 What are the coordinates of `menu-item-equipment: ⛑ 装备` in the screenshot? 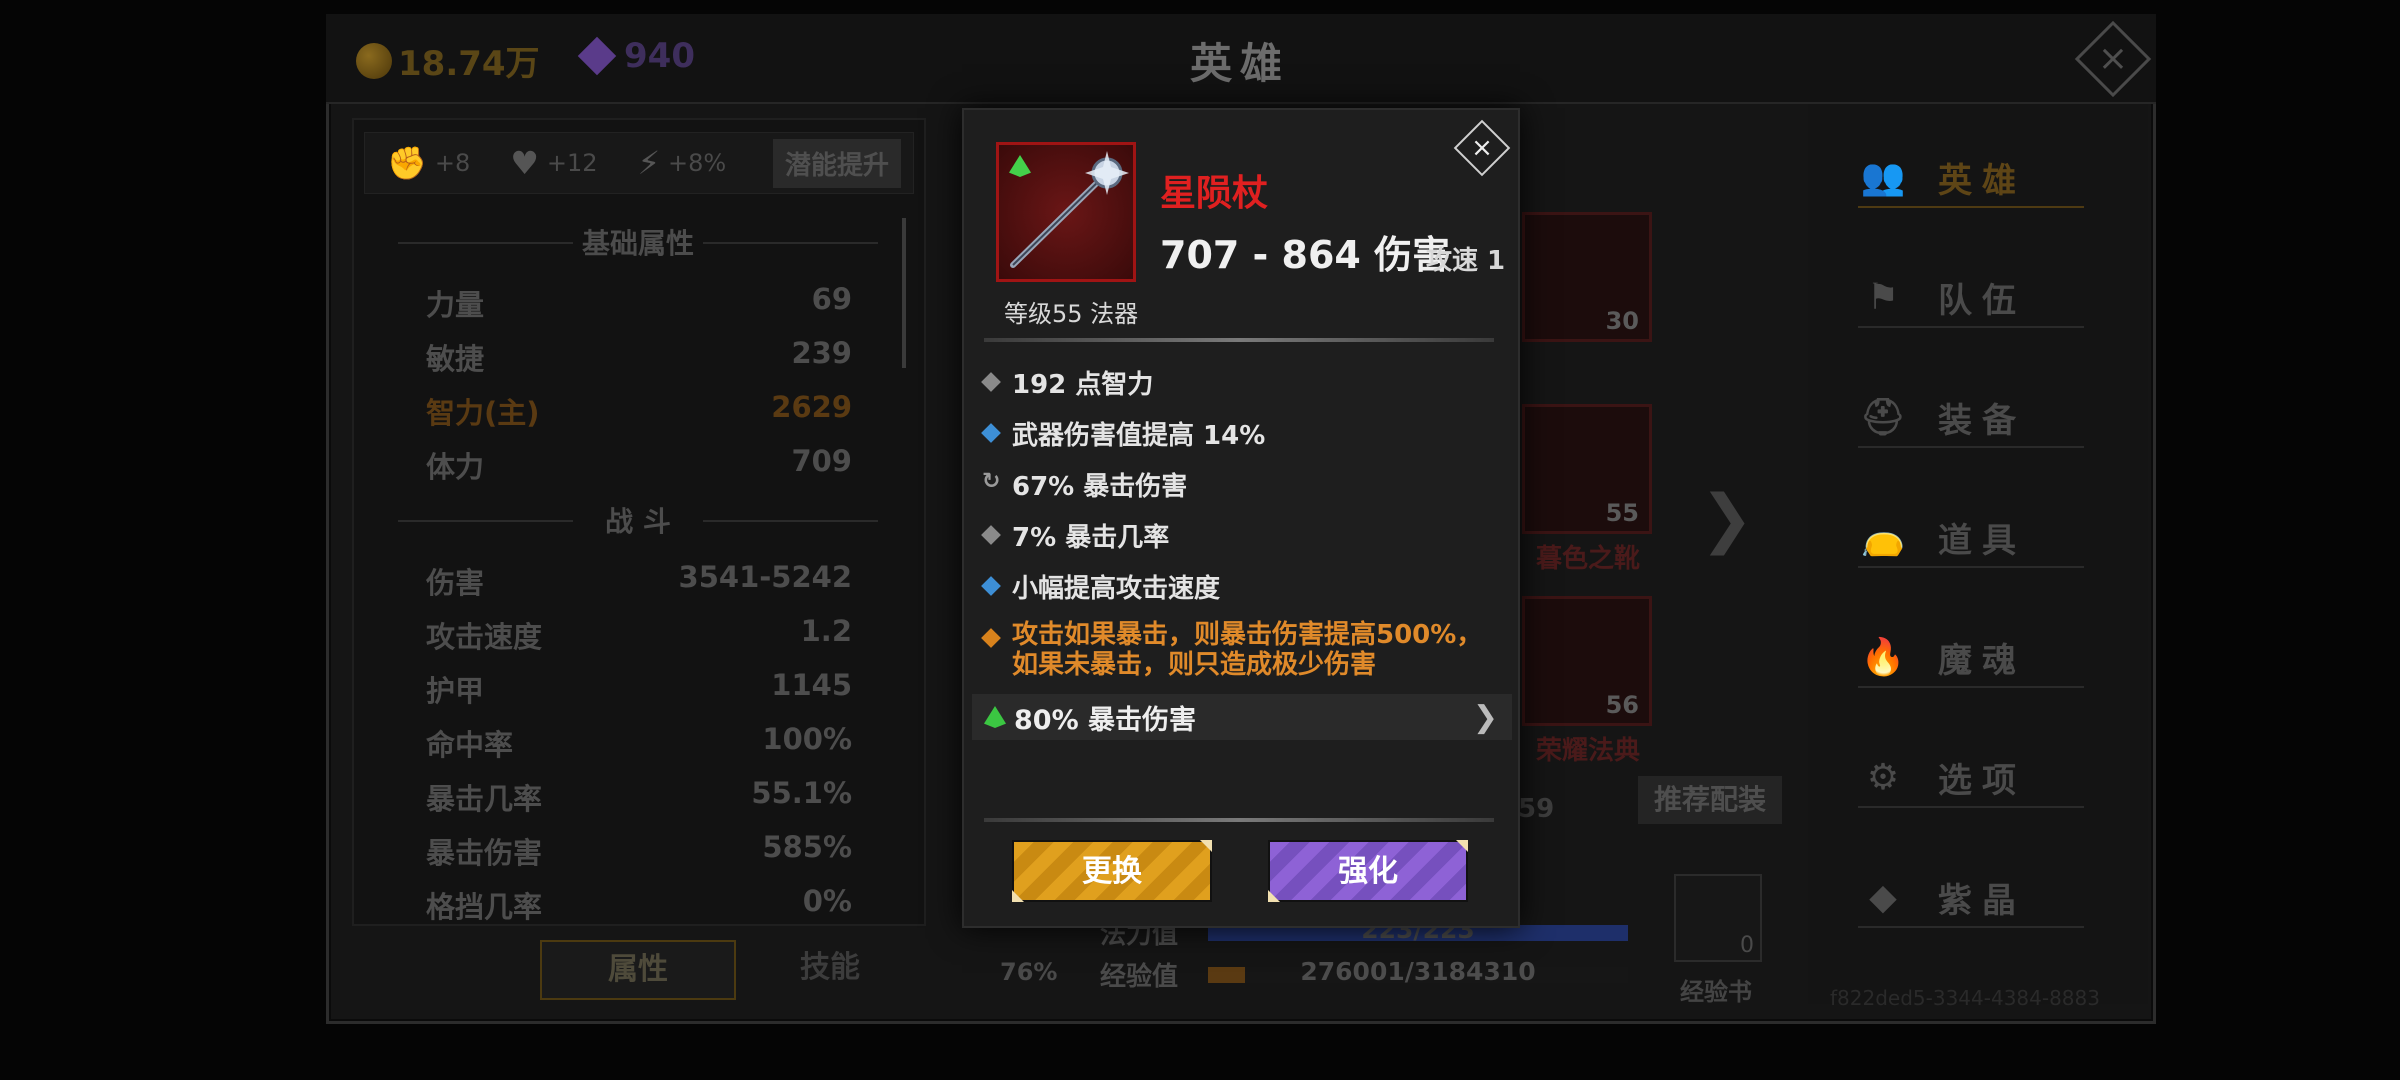 It's located at (1971, 418).